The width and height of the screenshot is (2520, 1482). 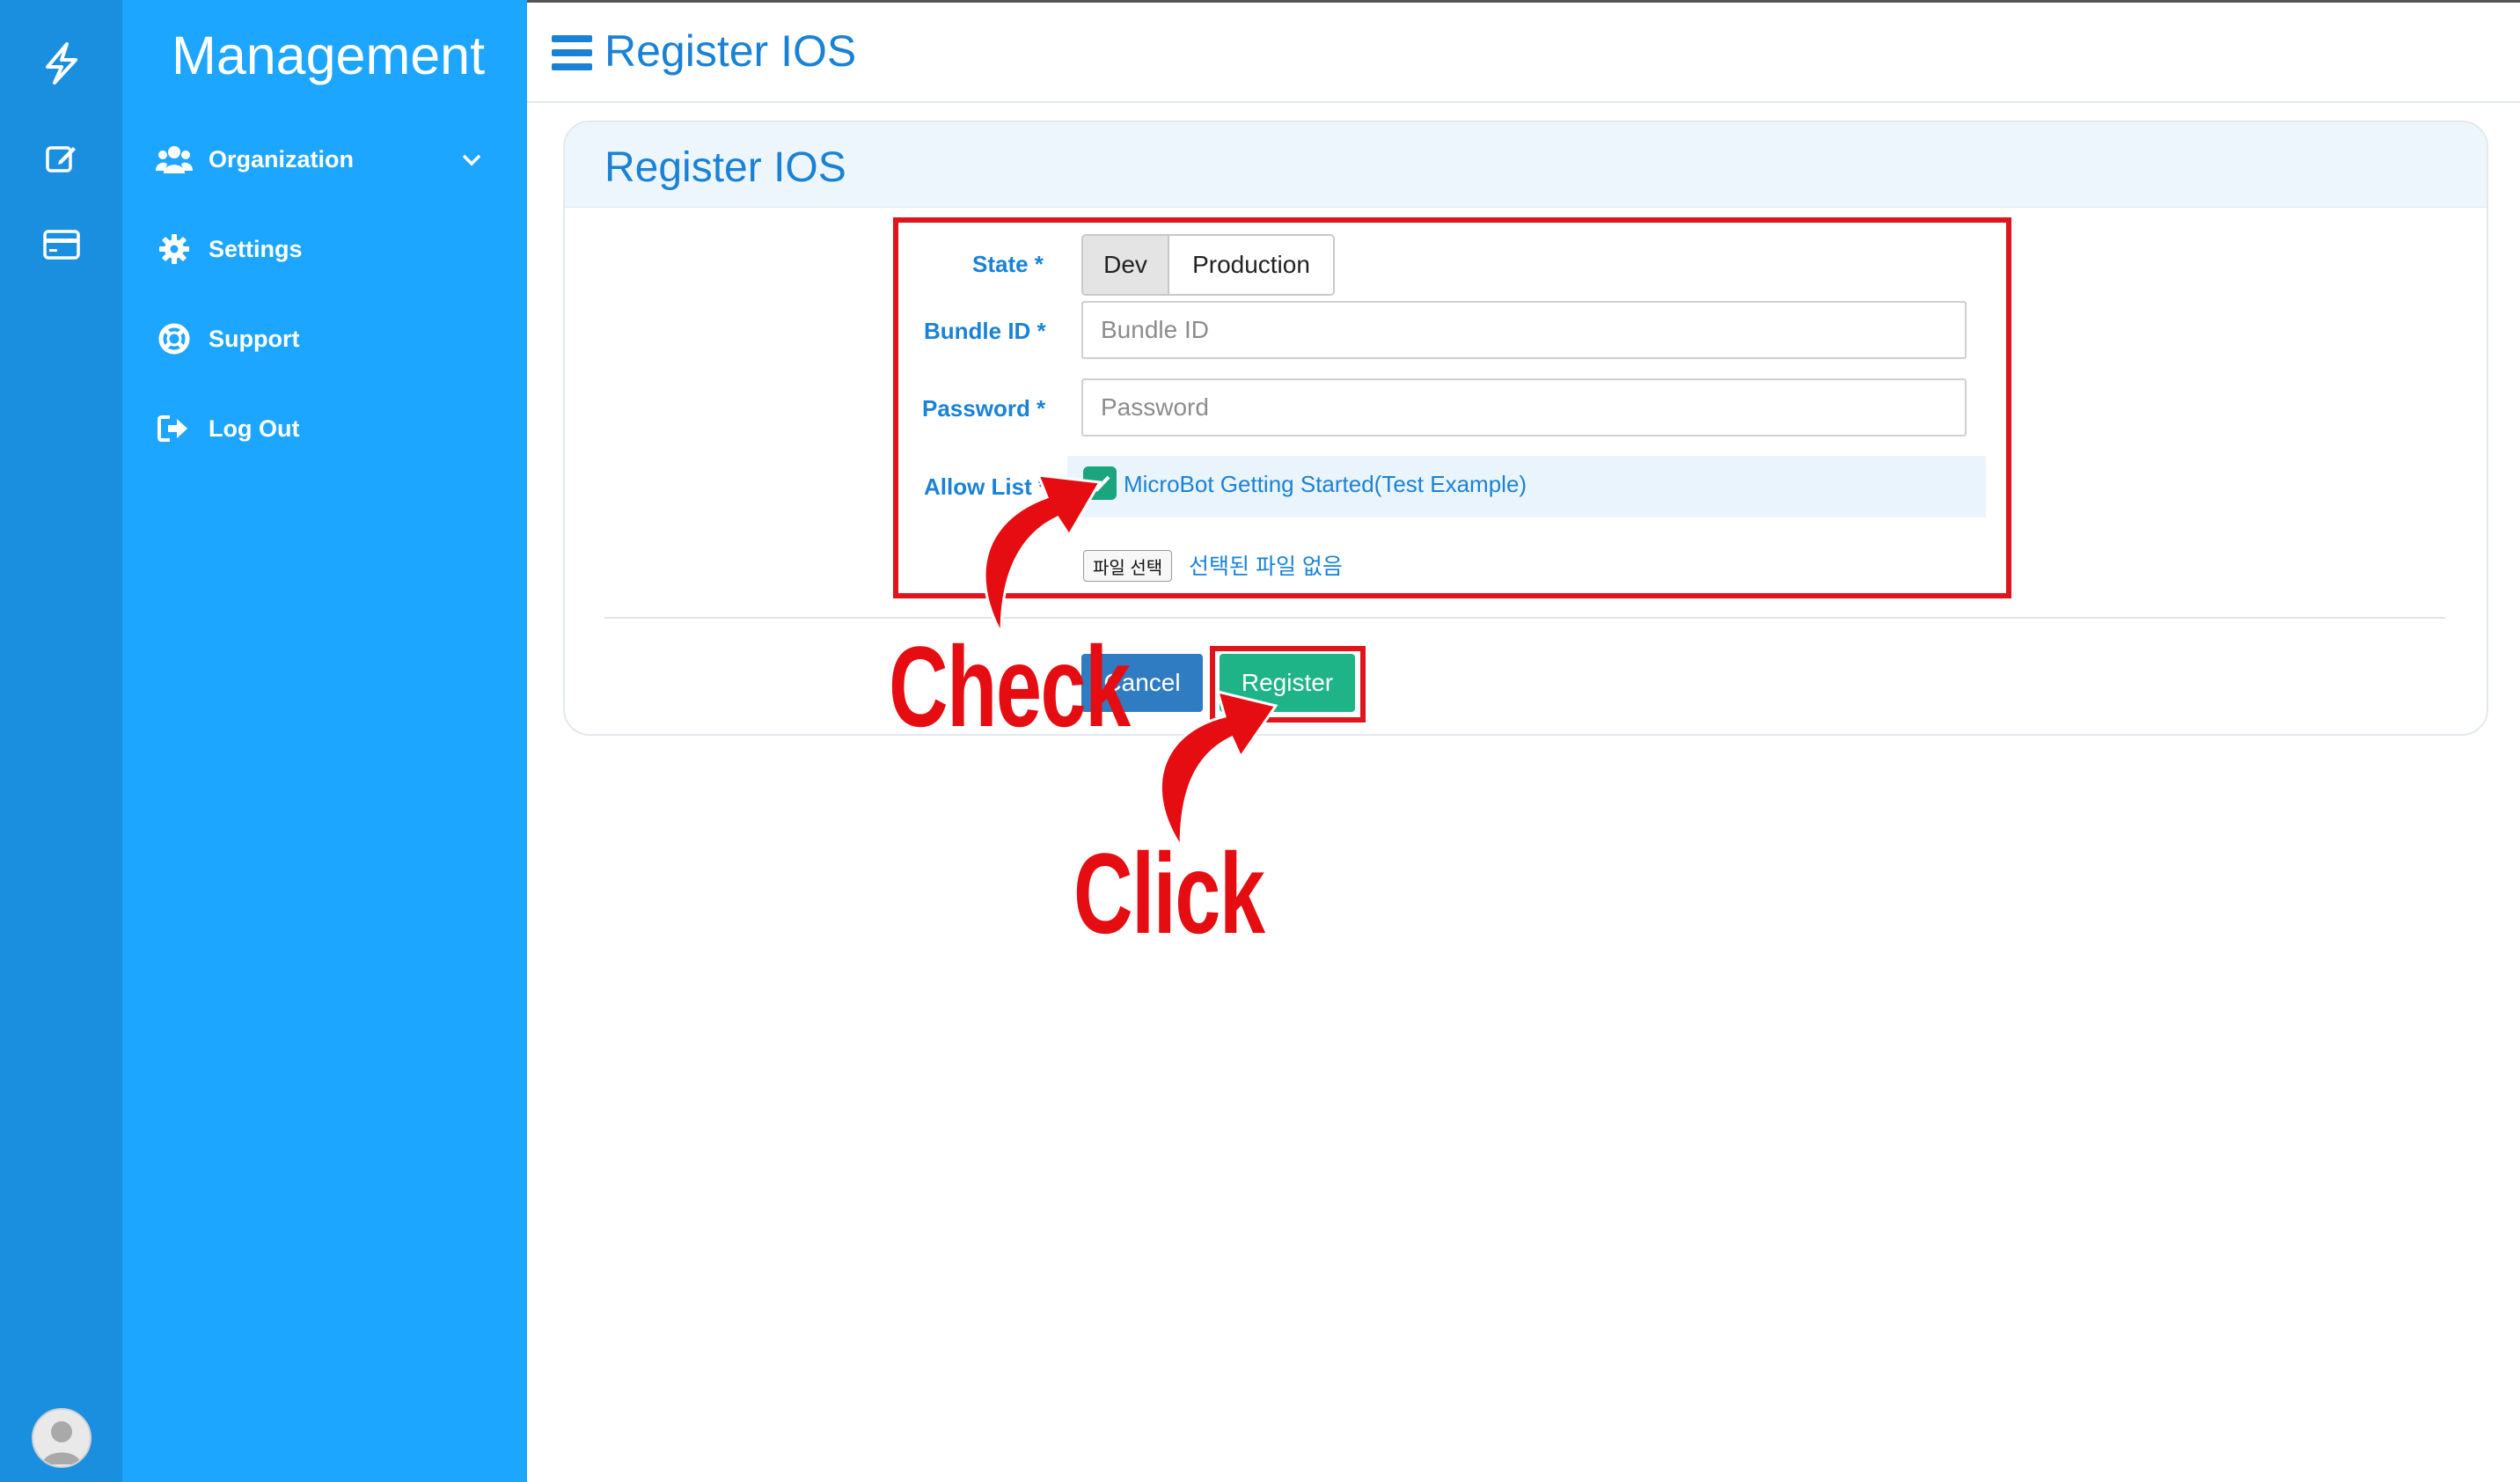 I want to click on card-icon, so click(x=62, y=245).